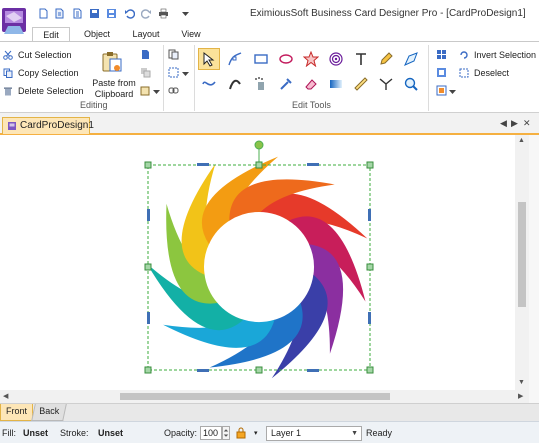 This screenshot has height=443, width=539. I want to click on connector-tool, so click(386, 84).